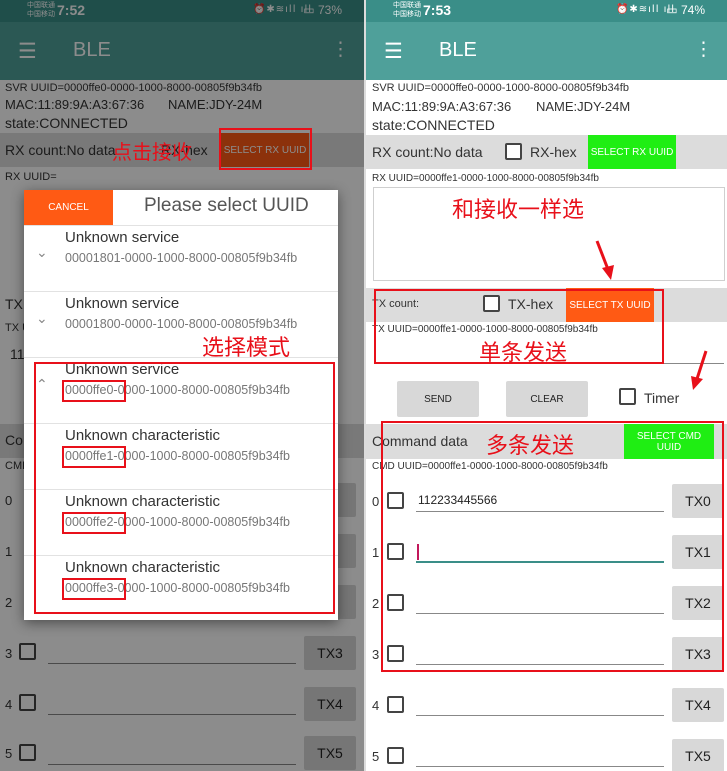 This screenshot has height=771, width=727. What do you see at coordinates (94, 523) in the screenshot?
I see `annotation-box-ffe2` at bounding box center [94, 523].